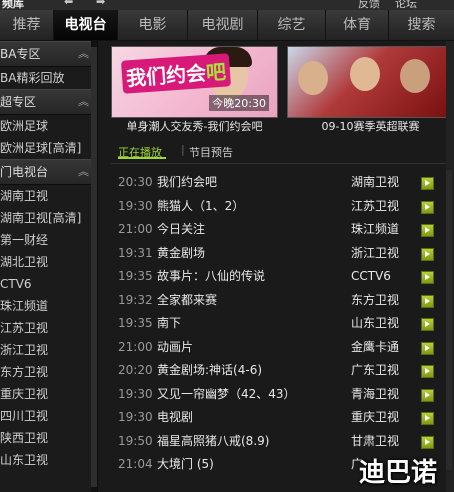 This screenshot has height=492, width=454. I want to click on program-title: 黄金剧场:神话(4-6), so click(209, 371).